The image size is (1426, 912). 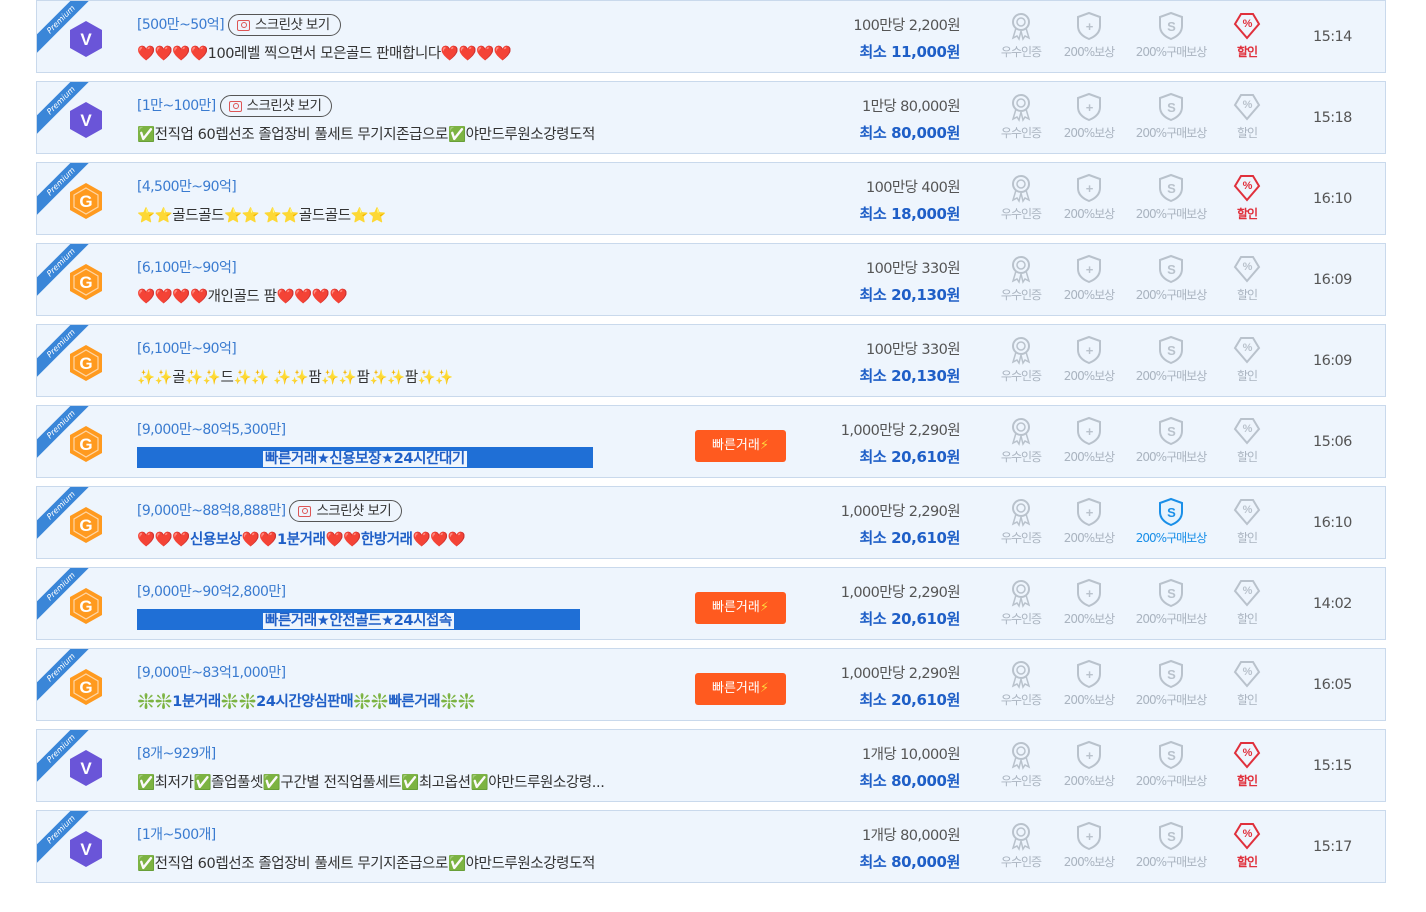 I want to click on min-value: 20,130원, so click(x=925, y=295).